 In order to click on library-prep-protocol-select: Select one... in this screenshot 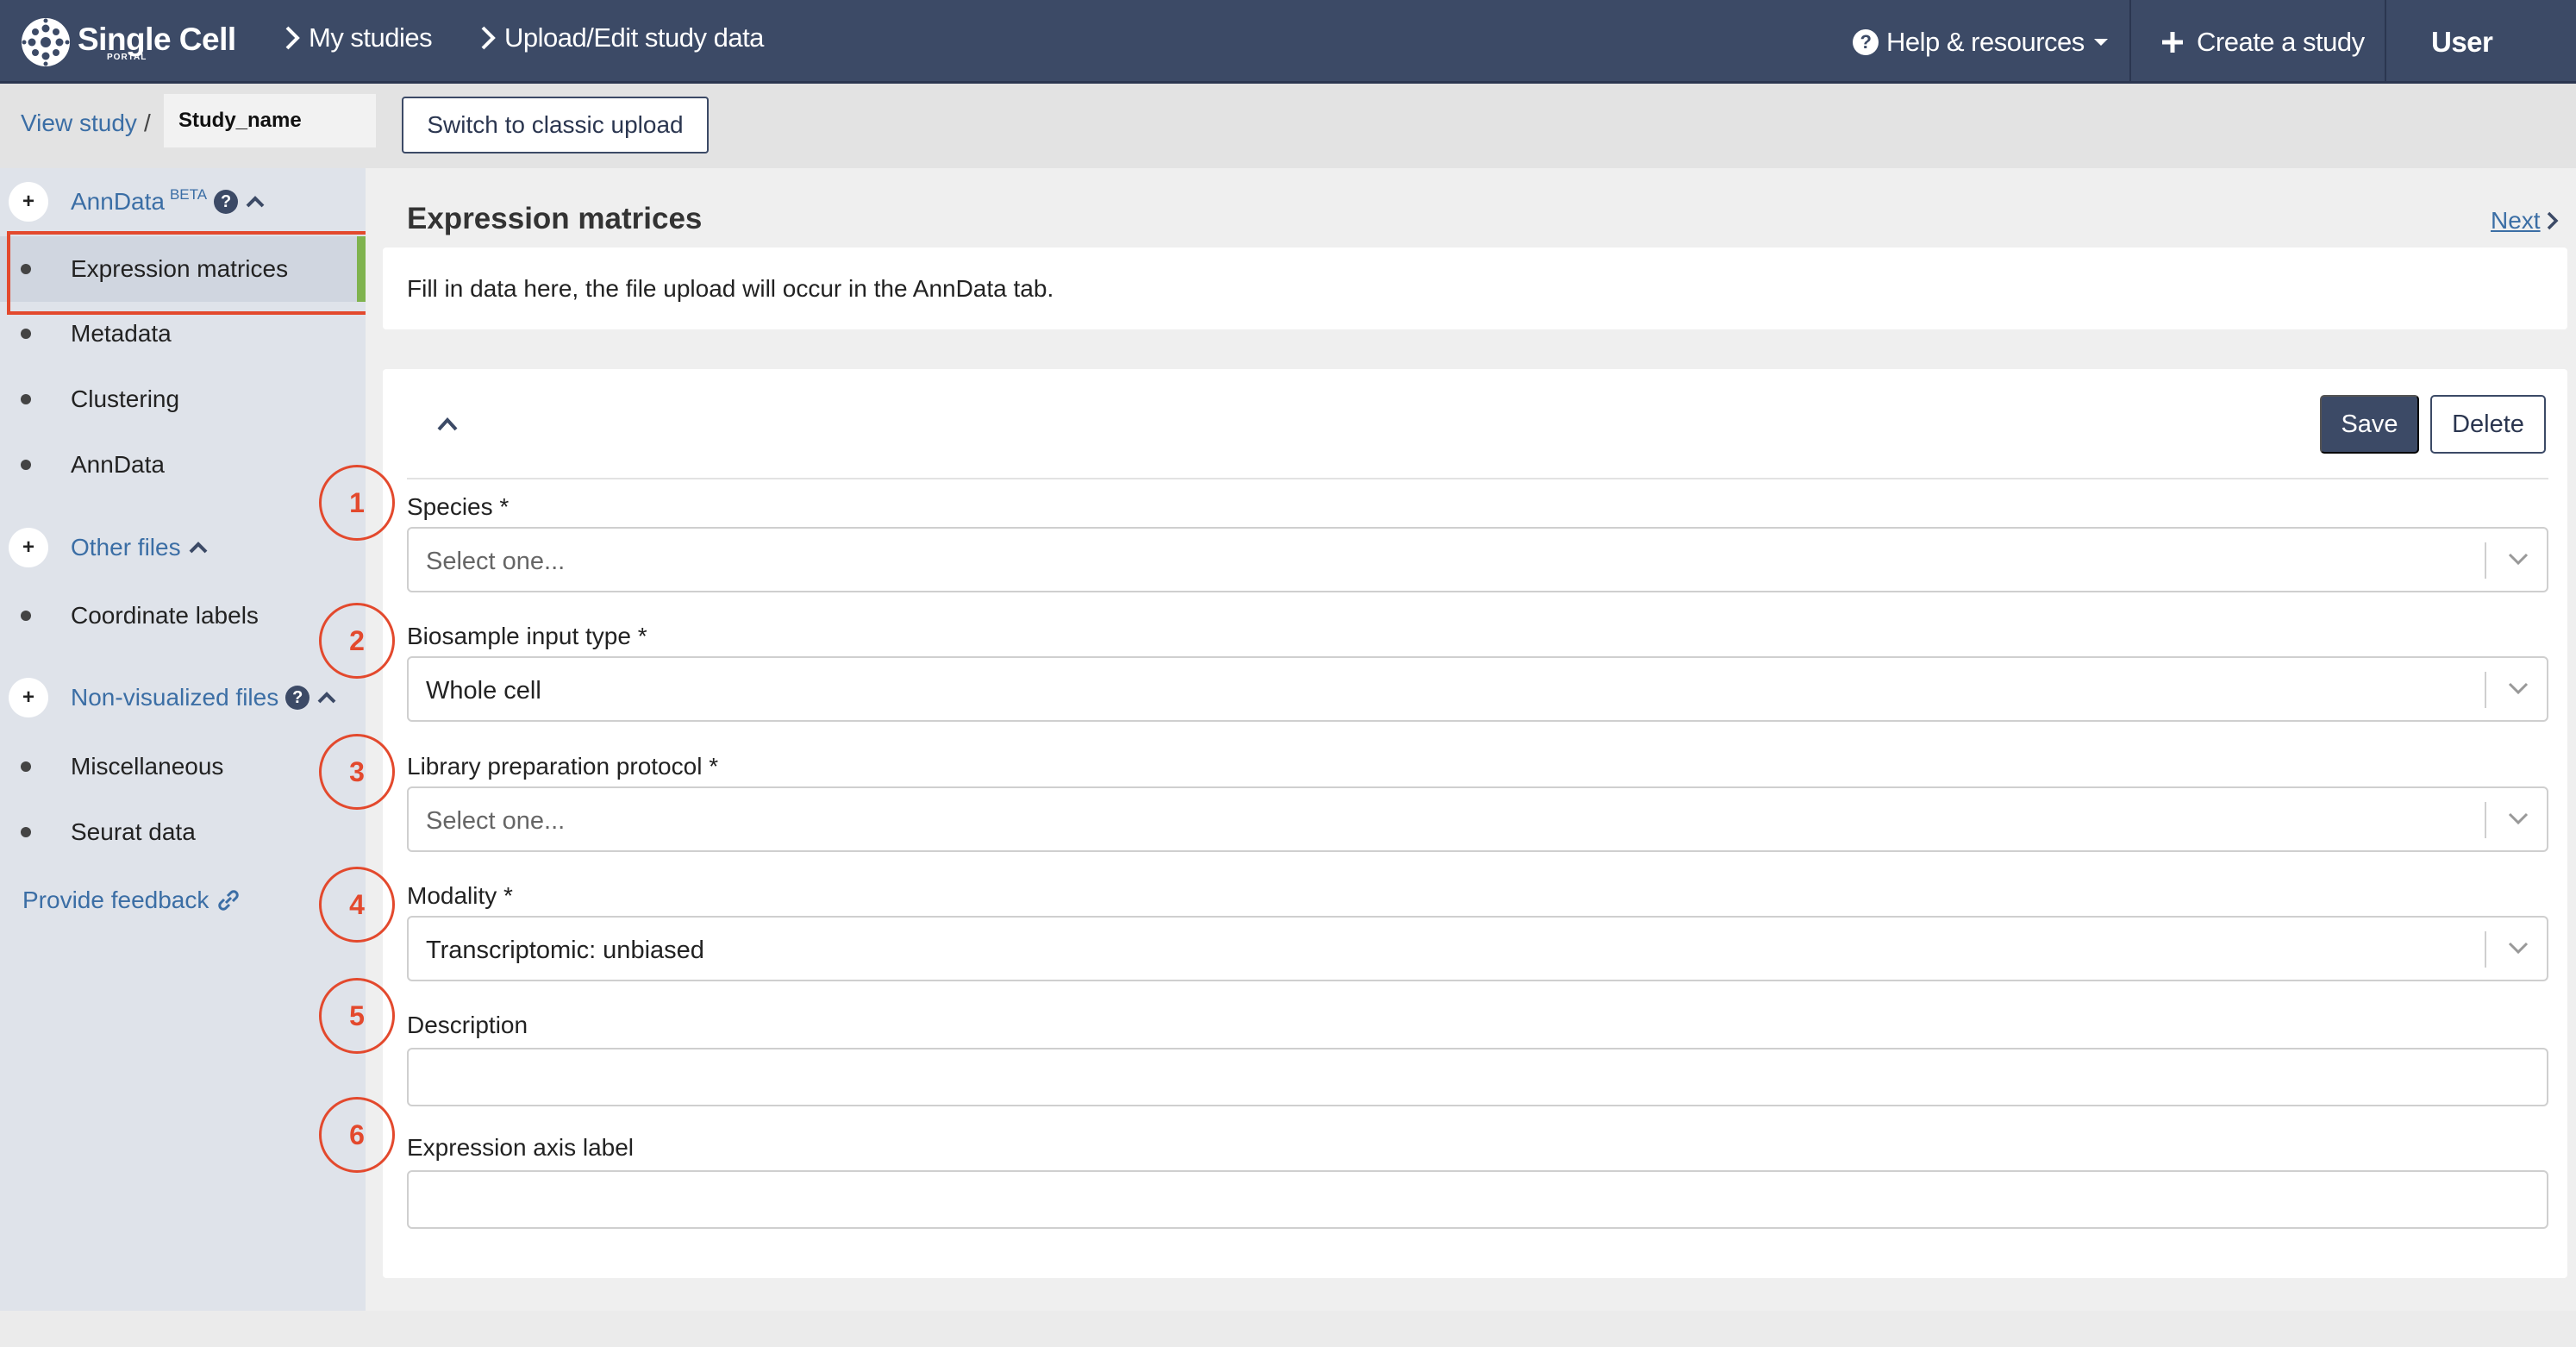, I will do `click(1478, 819)`.